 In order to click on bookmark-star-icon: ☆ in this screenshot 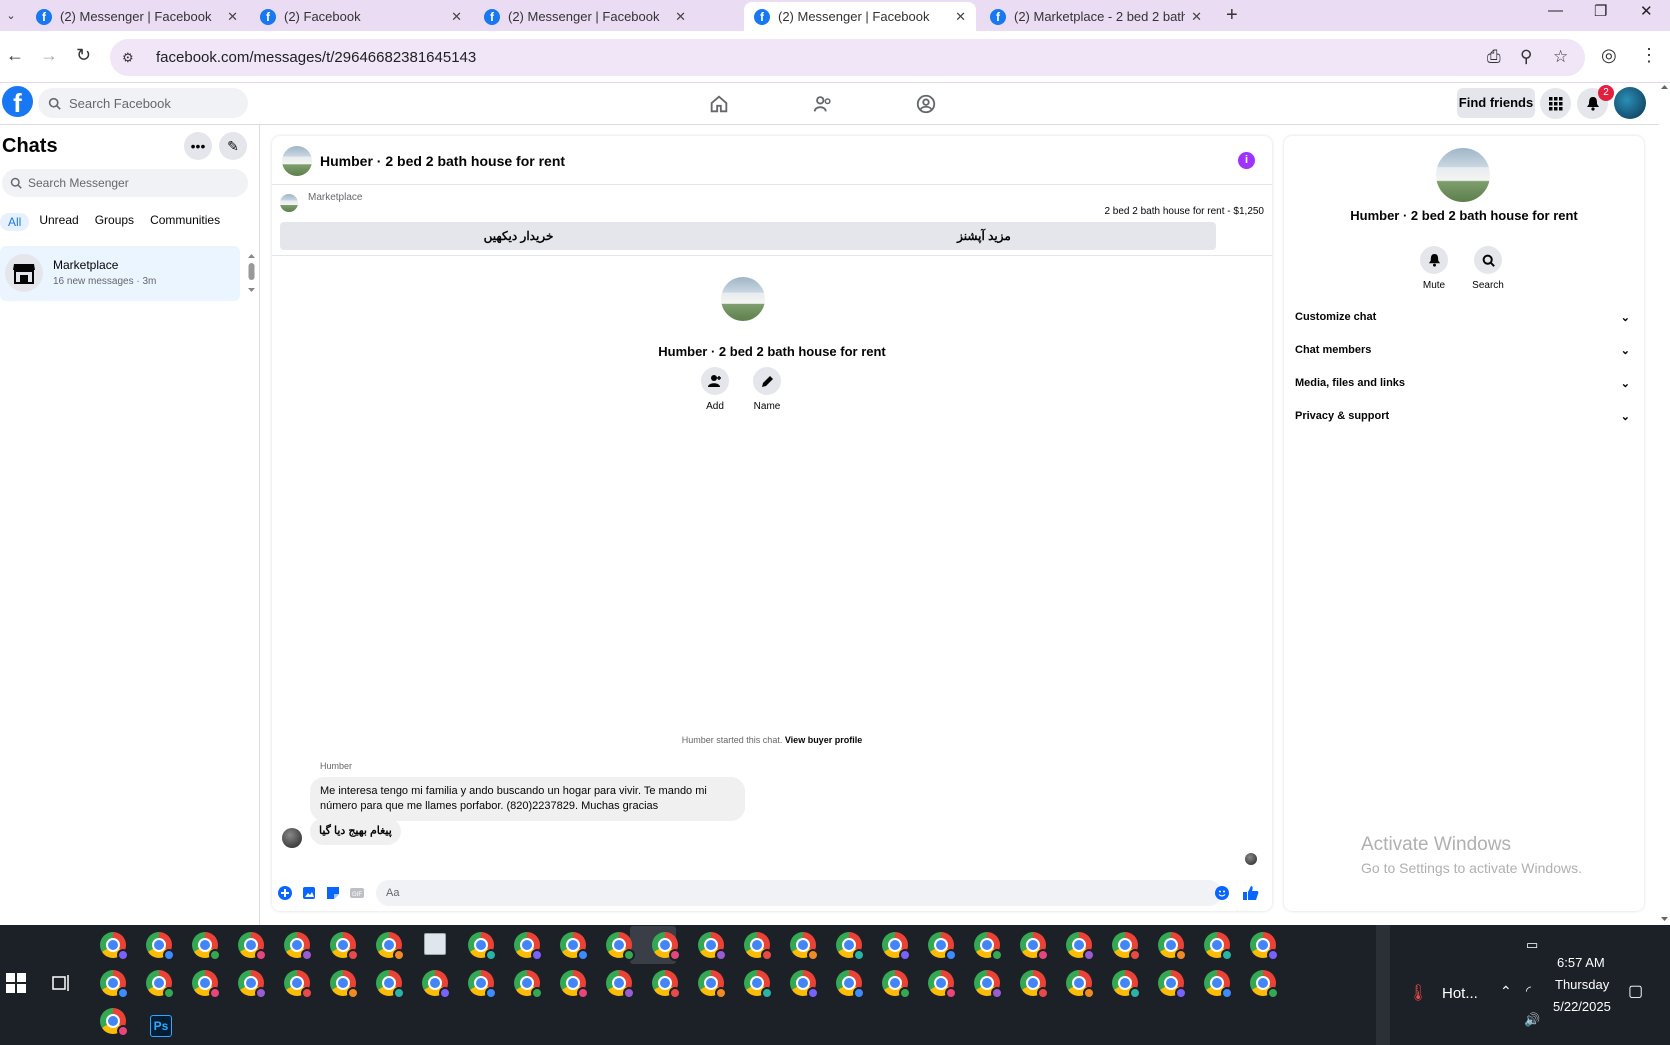, I will do `click(1560, 57)`.